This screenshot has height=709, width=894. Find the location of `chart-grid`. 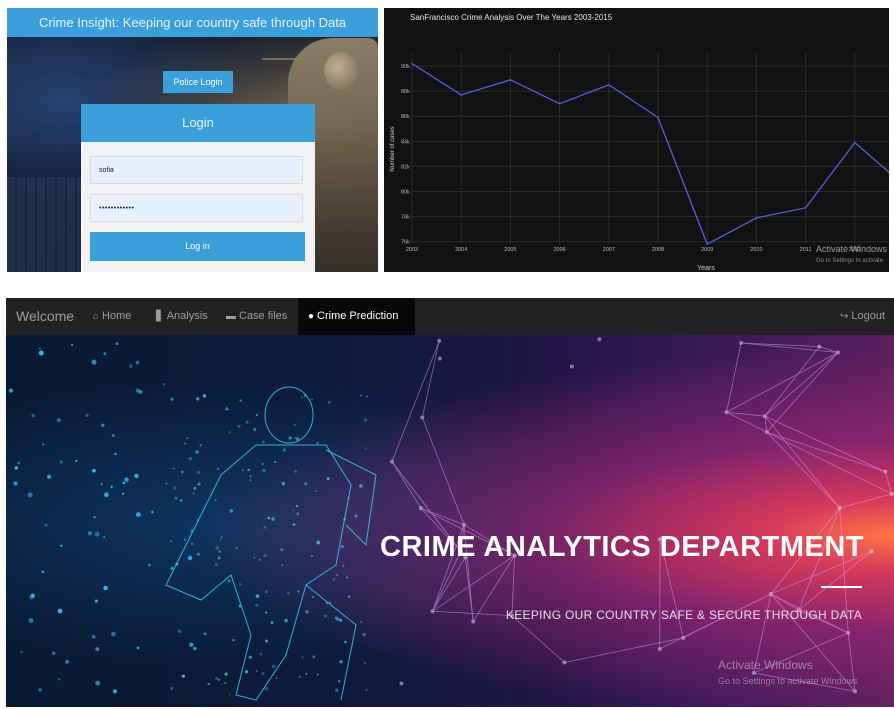

chart-grid is located at coordinates (650, 148).